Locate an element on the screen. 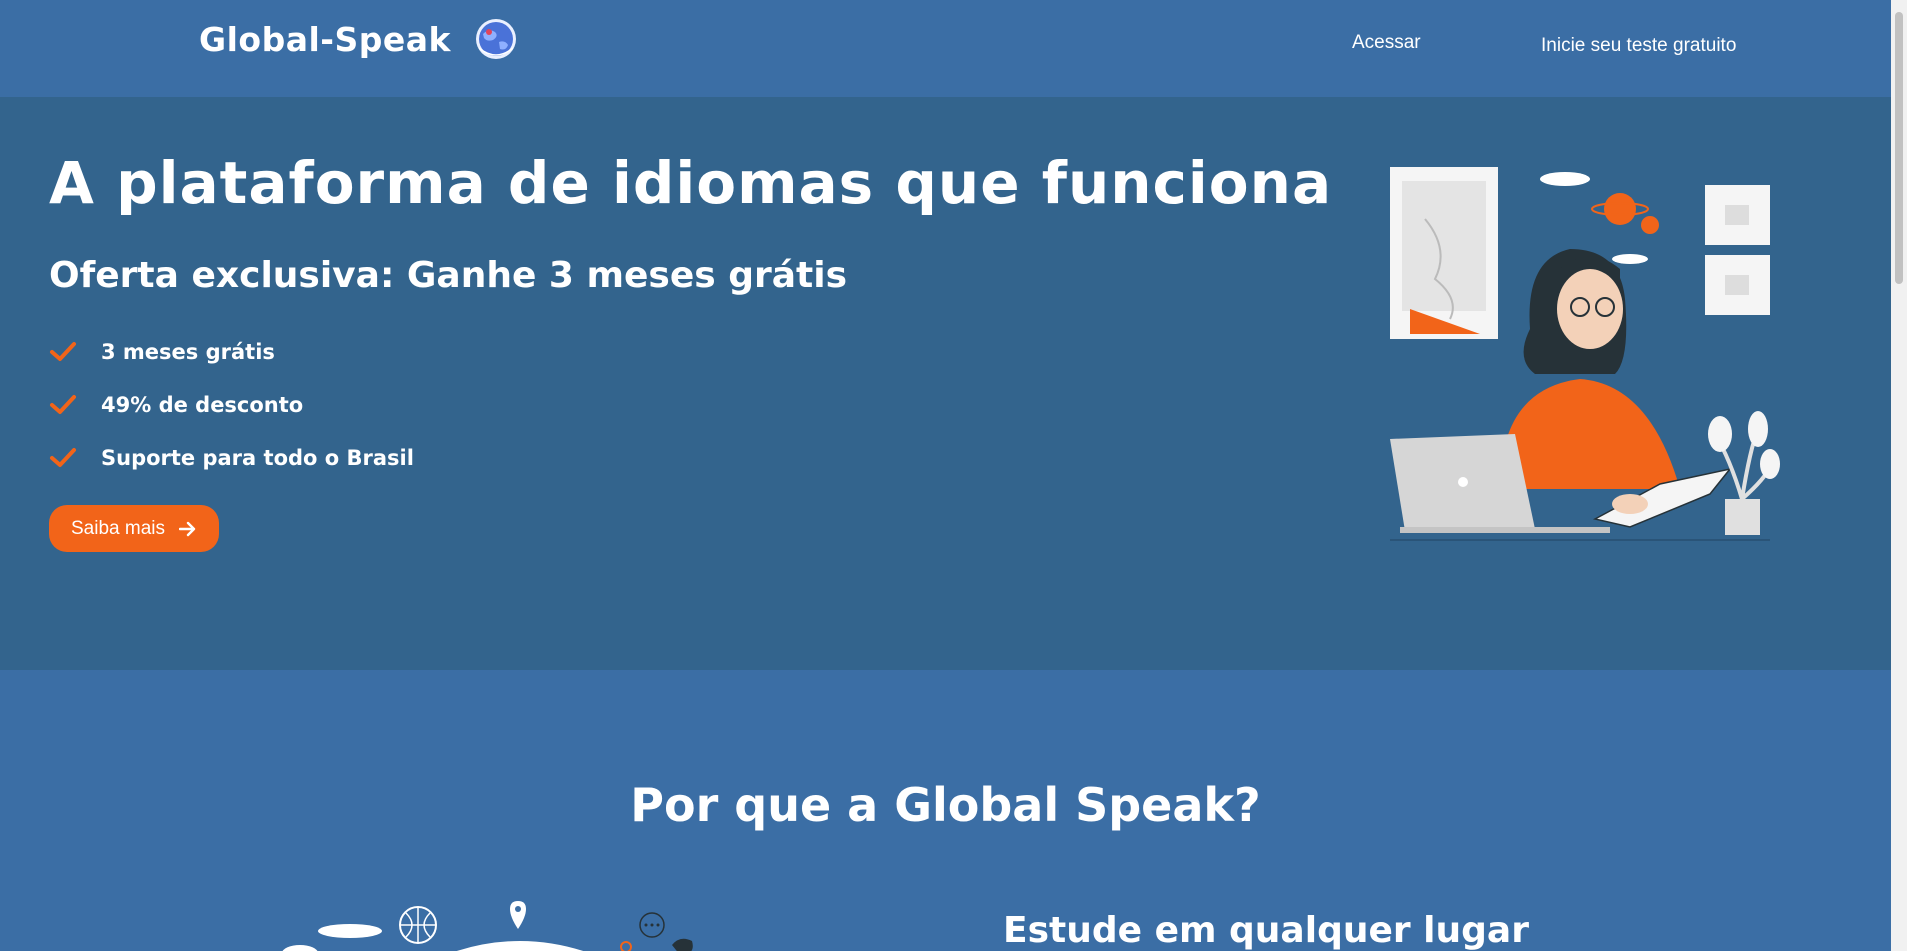 The width and height of the screenshot is (1907, 951). hero-subtitle: Oferta exclusiva: Ganhe 3 meses grátis is located at coordinates (448, 275).